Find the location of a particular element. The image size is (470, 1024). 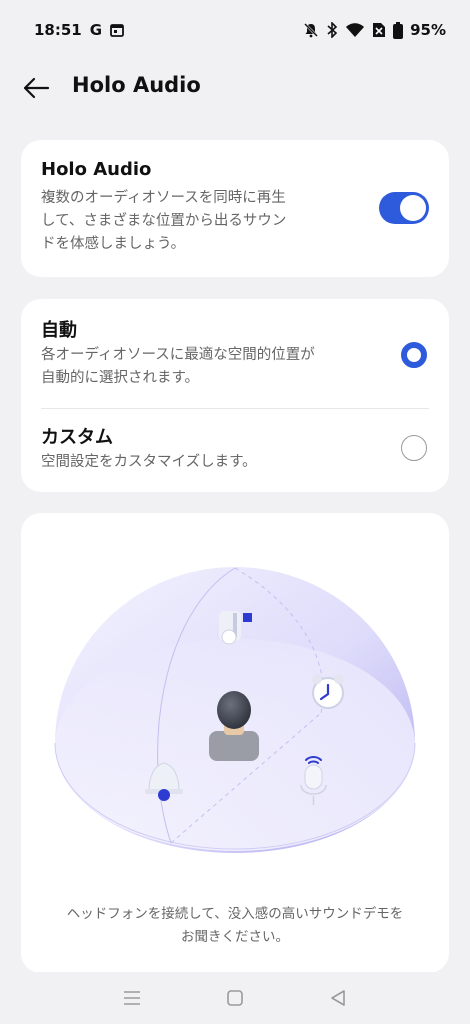

status-time: 18:51 is located at coordinates (58, 30).